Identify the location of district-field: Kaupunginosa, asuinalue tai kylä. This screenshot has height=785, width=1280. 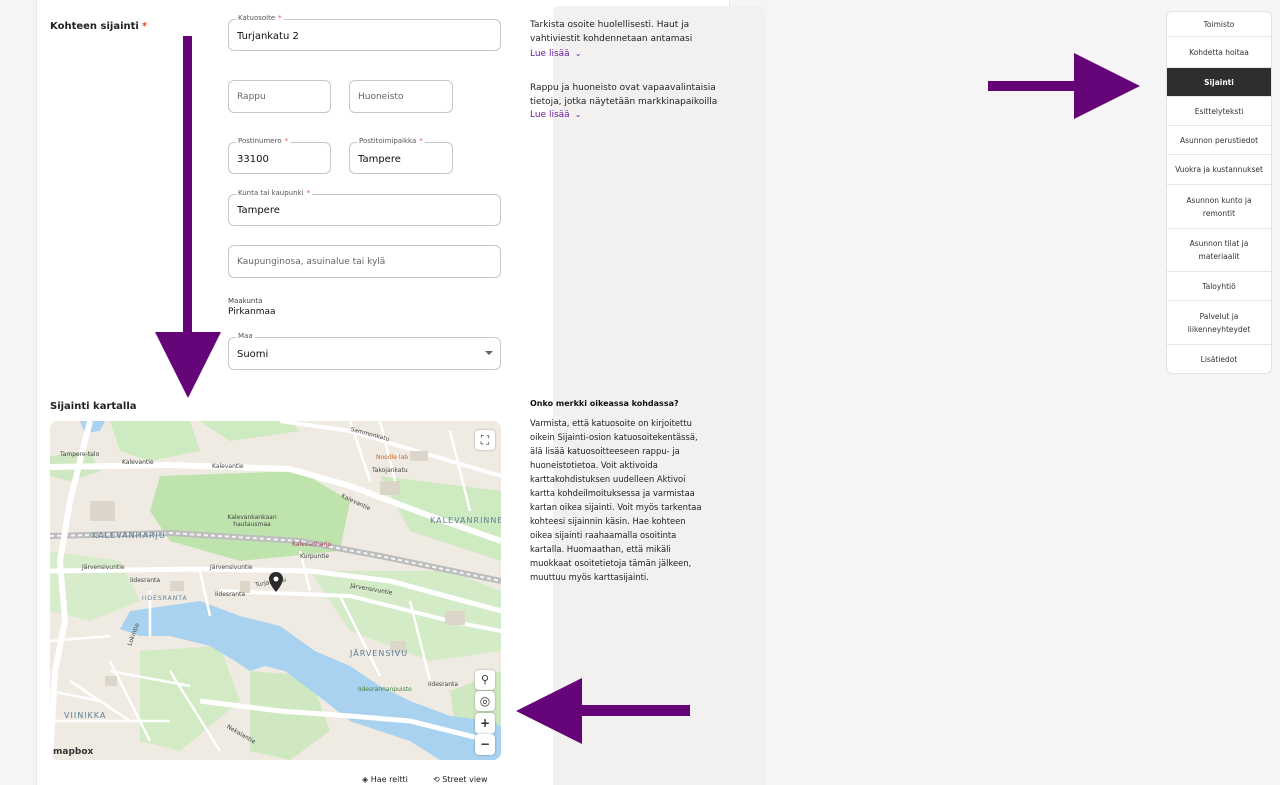
(364, 261).